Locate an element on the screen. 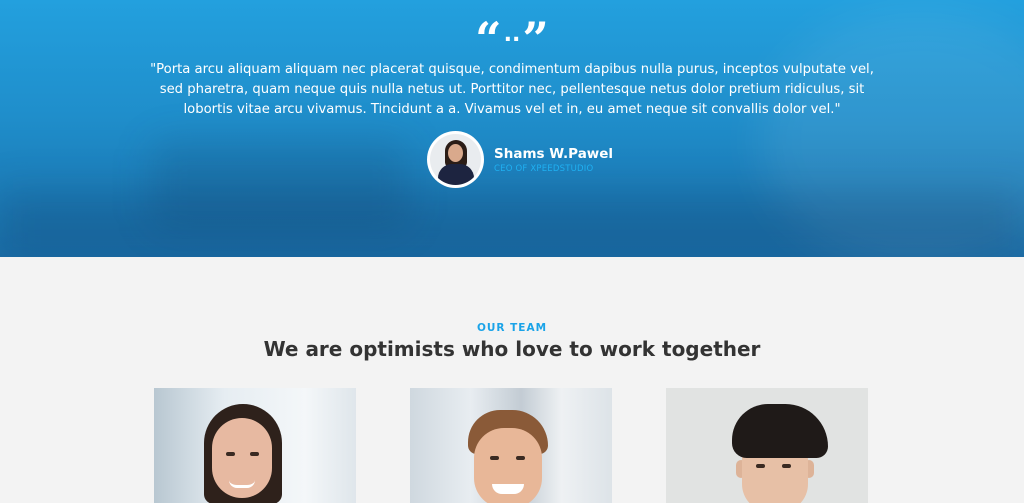  close-quote-glyph: ” is located at coordinates (535, 32).